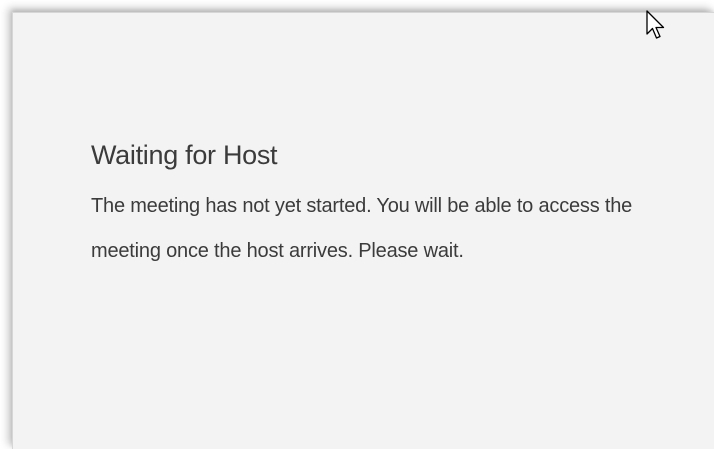 This screenshot has height=449, width=714. I want to click on dialog-title: Waiting for Host, so click(184, 155).